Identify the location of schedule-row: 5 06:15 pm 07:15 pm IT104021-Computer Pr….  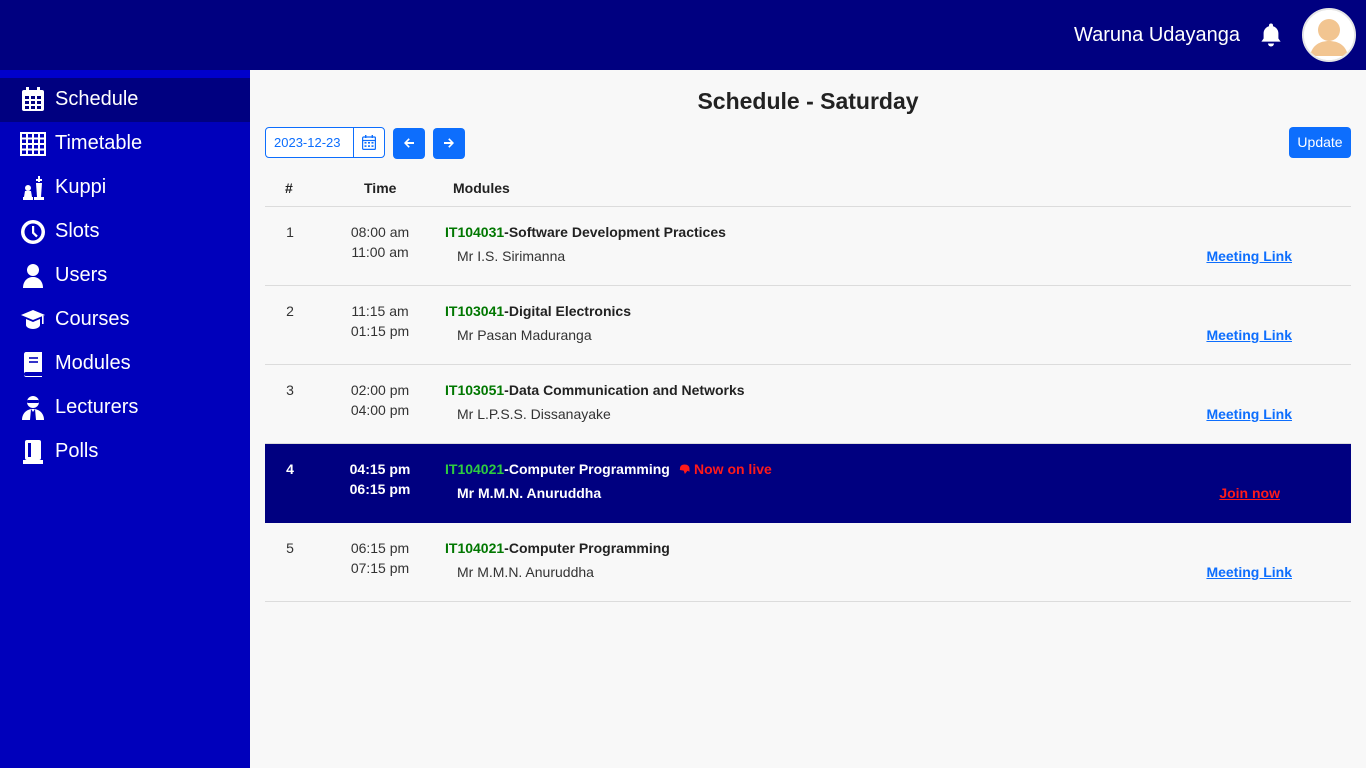
(808, 562).